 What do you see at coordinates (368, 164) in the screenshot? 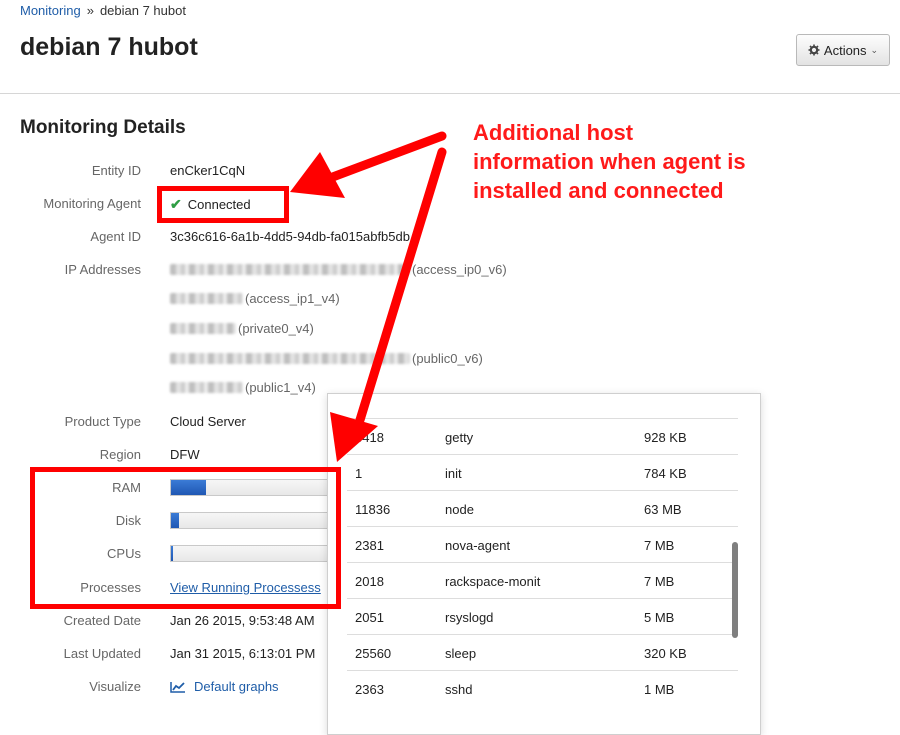
I see `arrow-to-agent` at bounding box center [368, 164].